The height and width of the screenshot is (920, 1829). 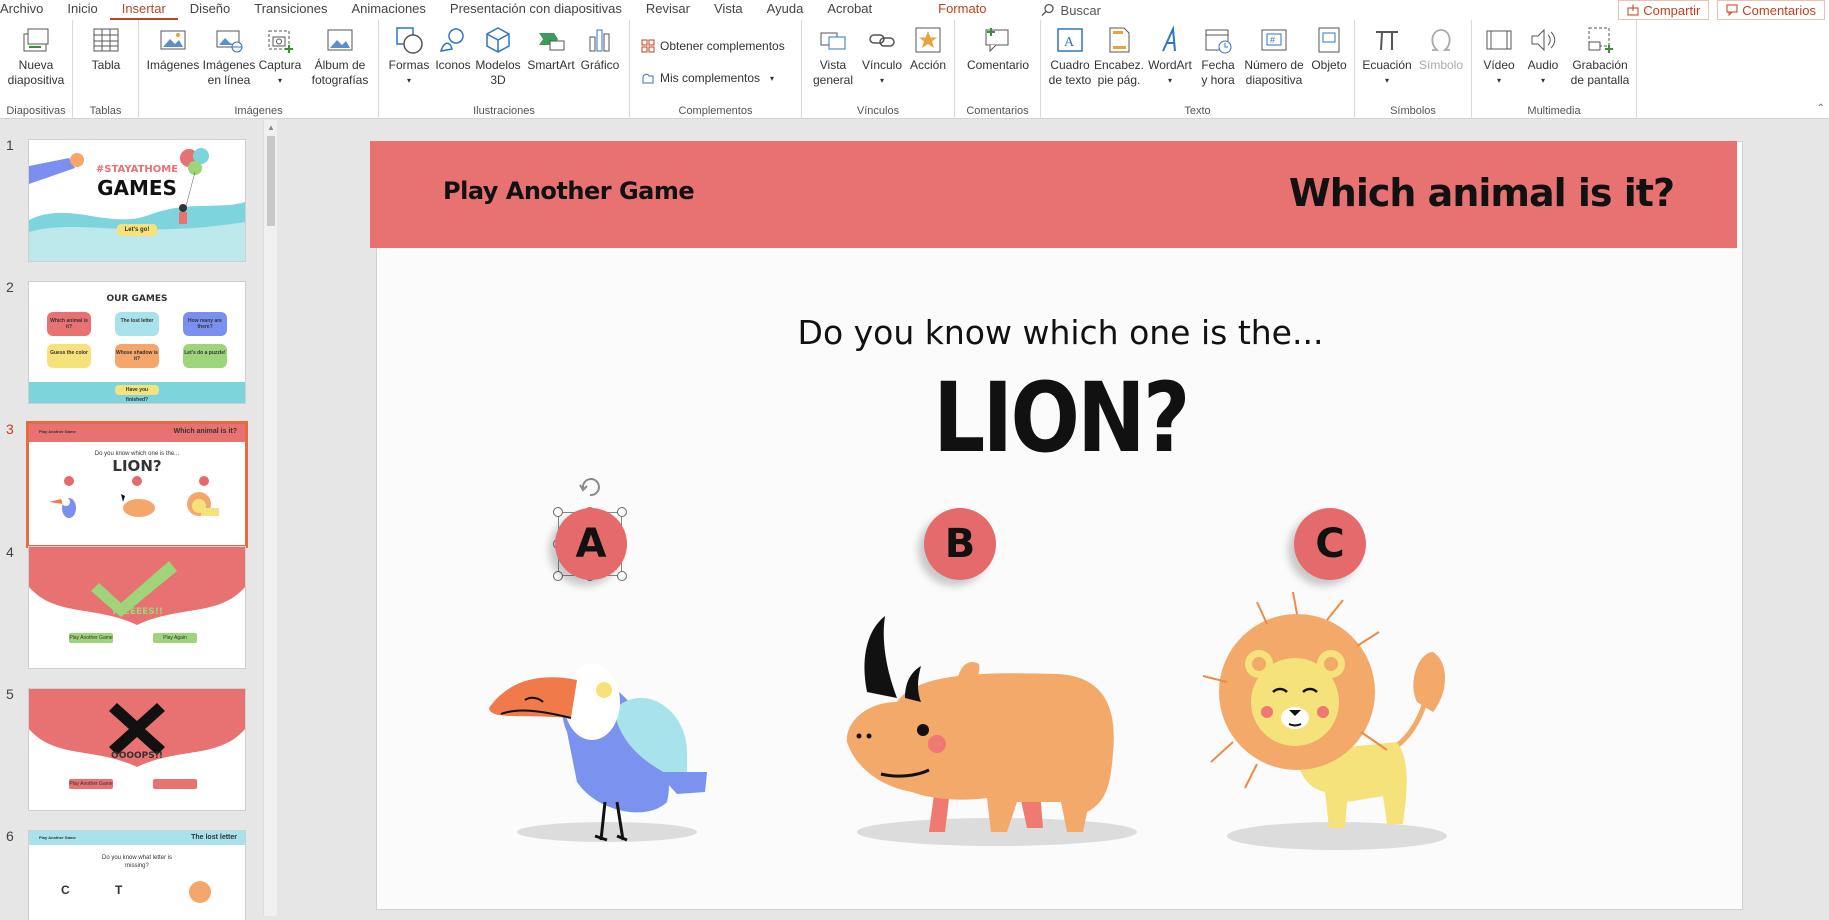 I want to click on icons-icon, so click(x=453, y=40).